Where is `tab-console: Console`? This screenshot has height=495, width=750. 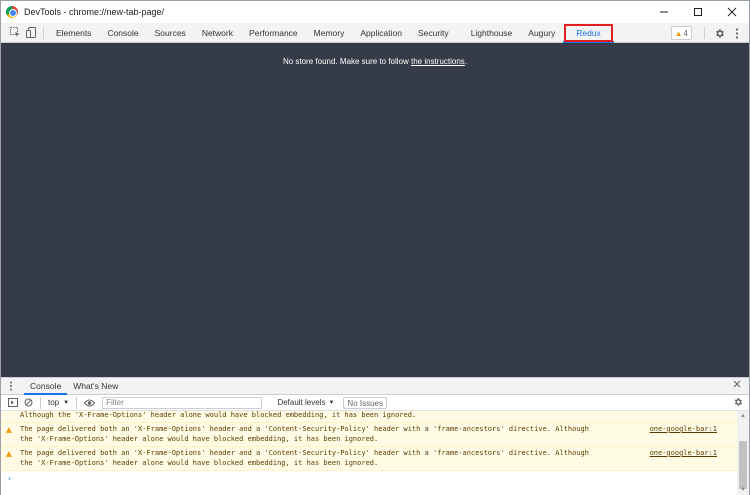
tab-console: Console is located at coordinates (122, 33).